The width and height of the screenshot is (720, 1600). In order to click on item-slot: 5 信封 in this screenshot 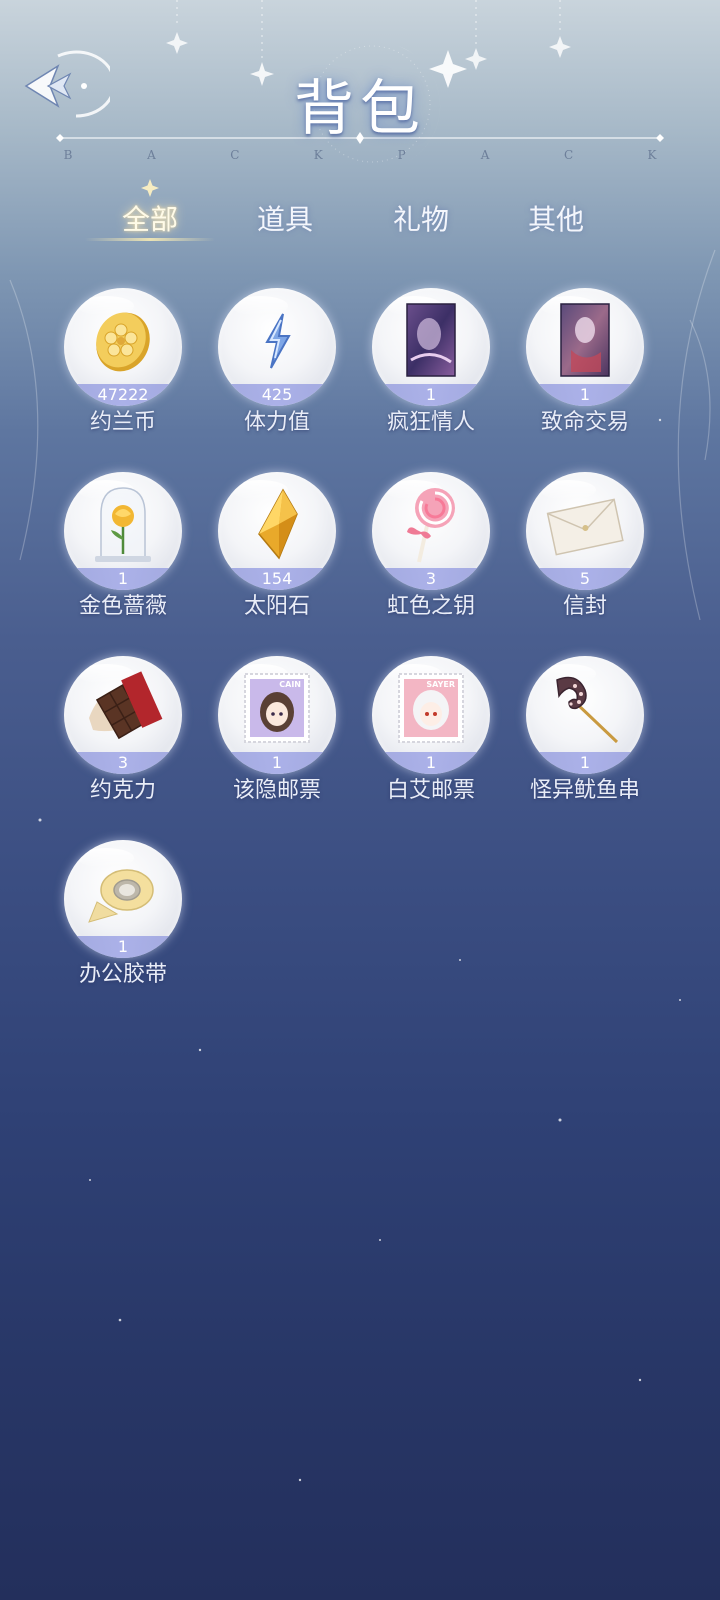, I will do `click(585, 547)`.